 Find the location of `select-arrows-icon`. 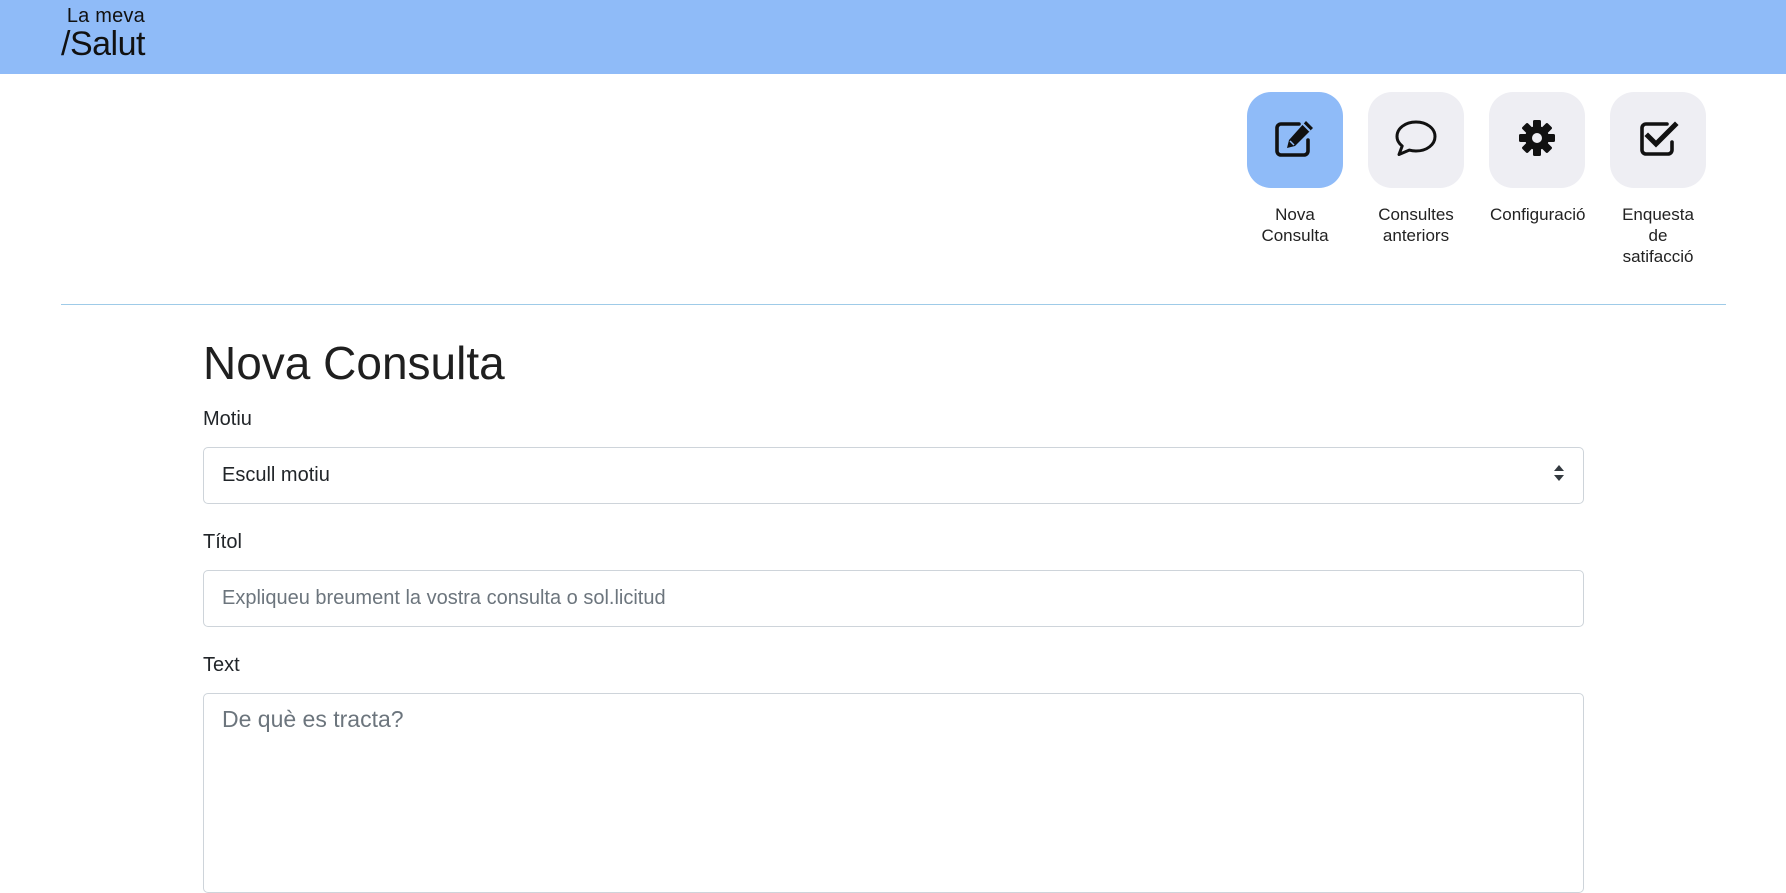

select-arrows-icon is located at coordinates (1559, 476).